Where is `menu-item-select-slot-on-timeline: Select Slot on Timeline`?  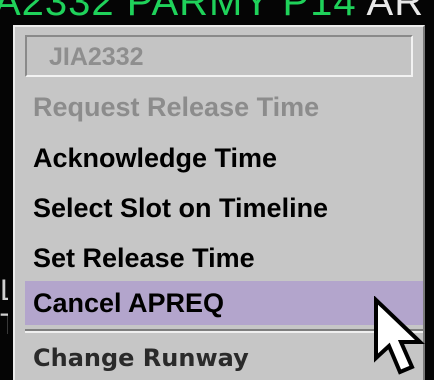 menu-item-select-slot-on-timeline: Select Slot on Timeline is located at coordinates (228, 208).